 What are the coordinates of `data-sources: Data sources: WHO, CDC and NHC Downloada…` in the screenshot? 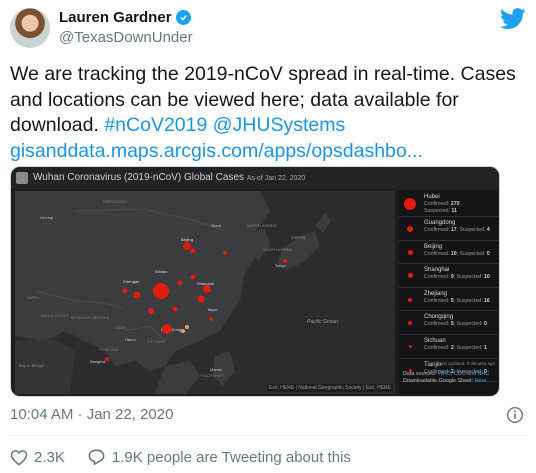 It's located at (449, 378).